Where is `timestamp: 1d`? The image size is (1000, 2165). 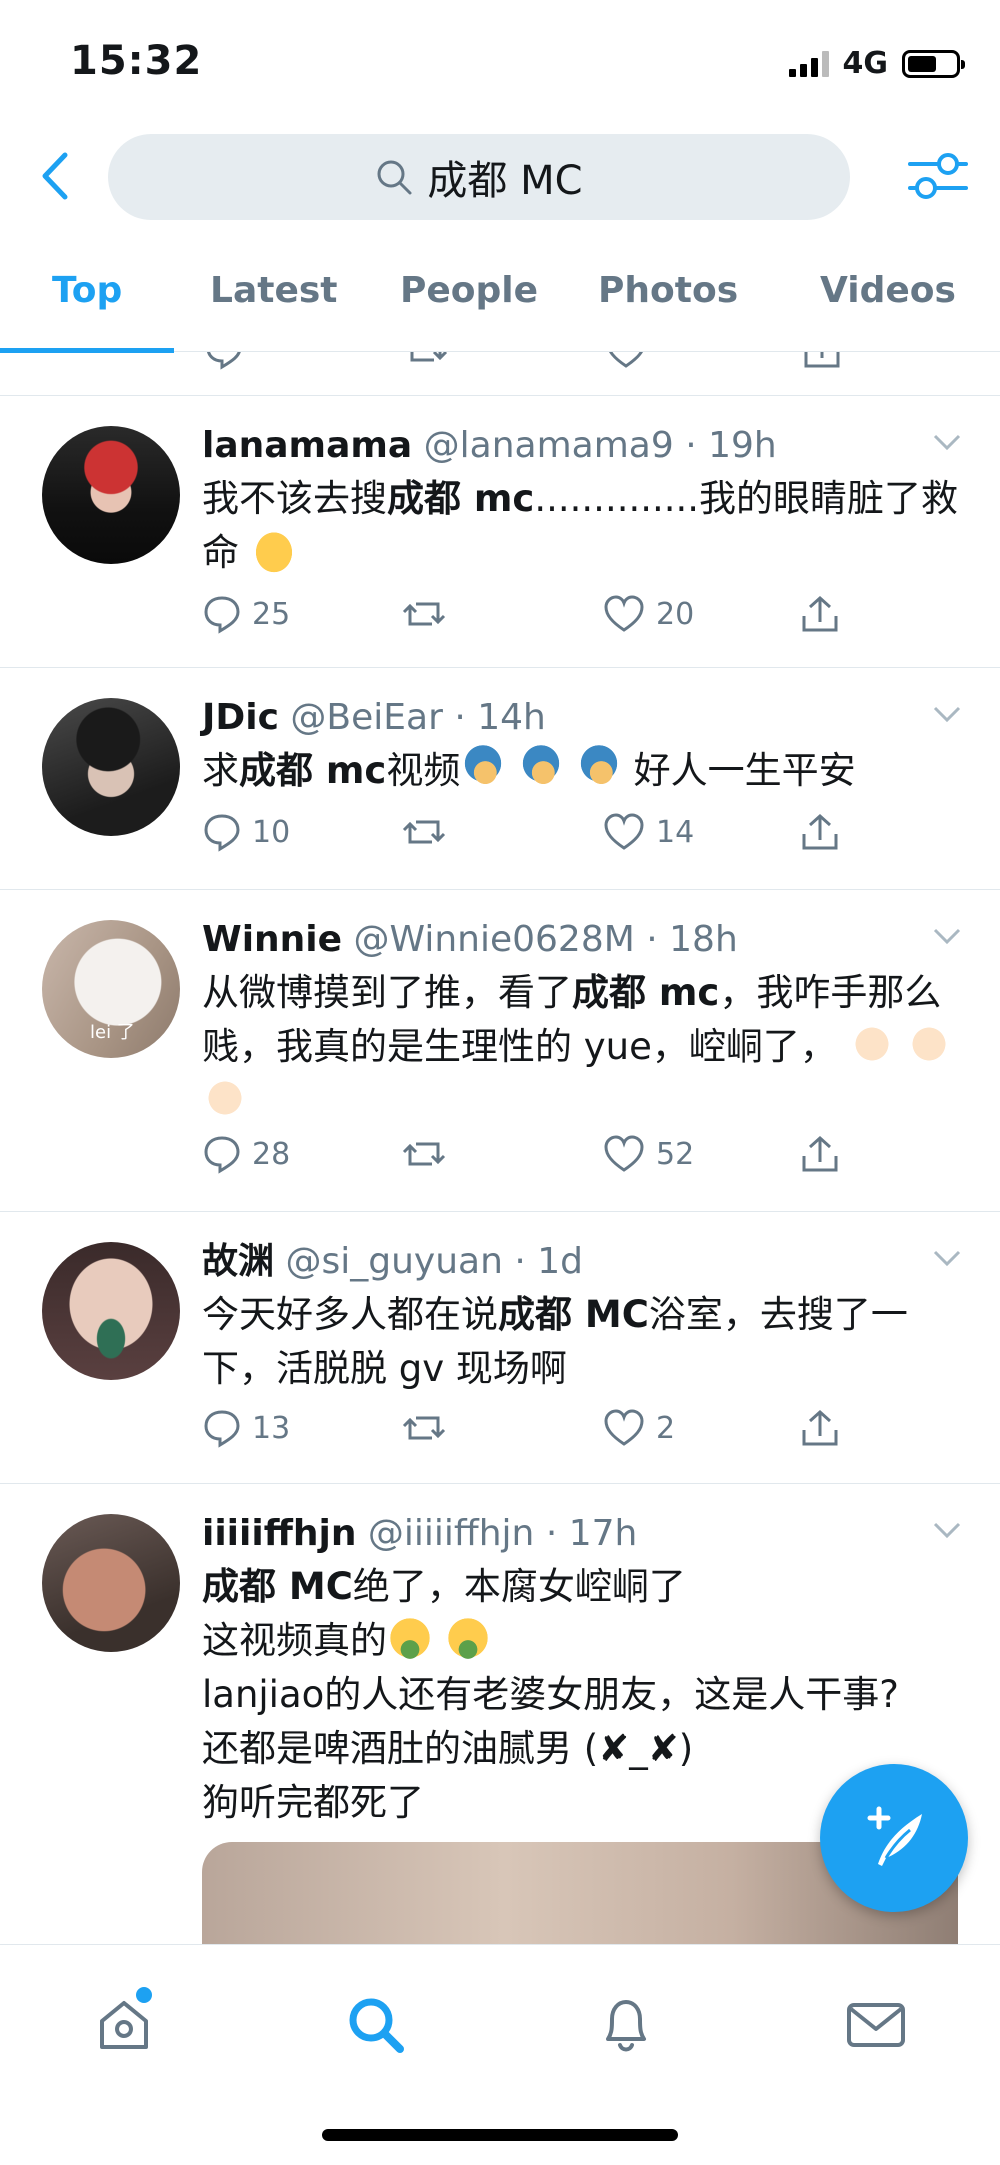
timestamp: 1d is located at coordinates (560, 1261).